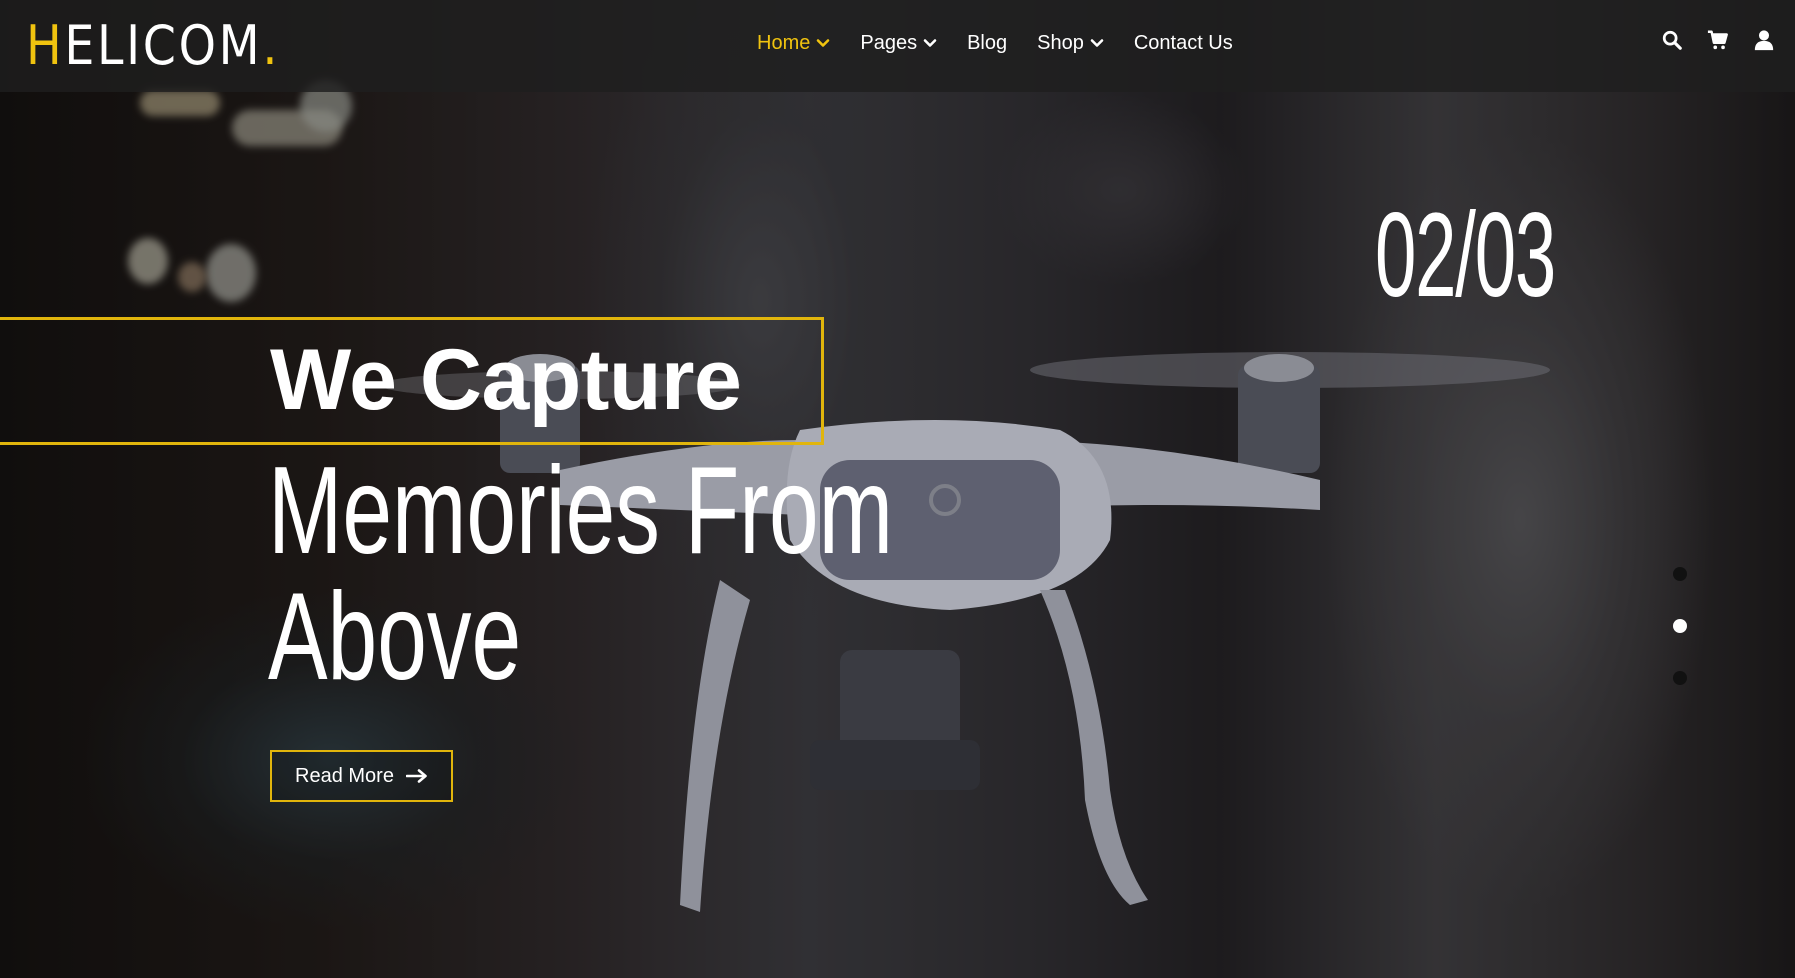 The width and height of the screenshot is (1795, 978). Describe the element at coordinates (1465, 255) in the screenshot. I see `slide-counter: 02/03` at that location.